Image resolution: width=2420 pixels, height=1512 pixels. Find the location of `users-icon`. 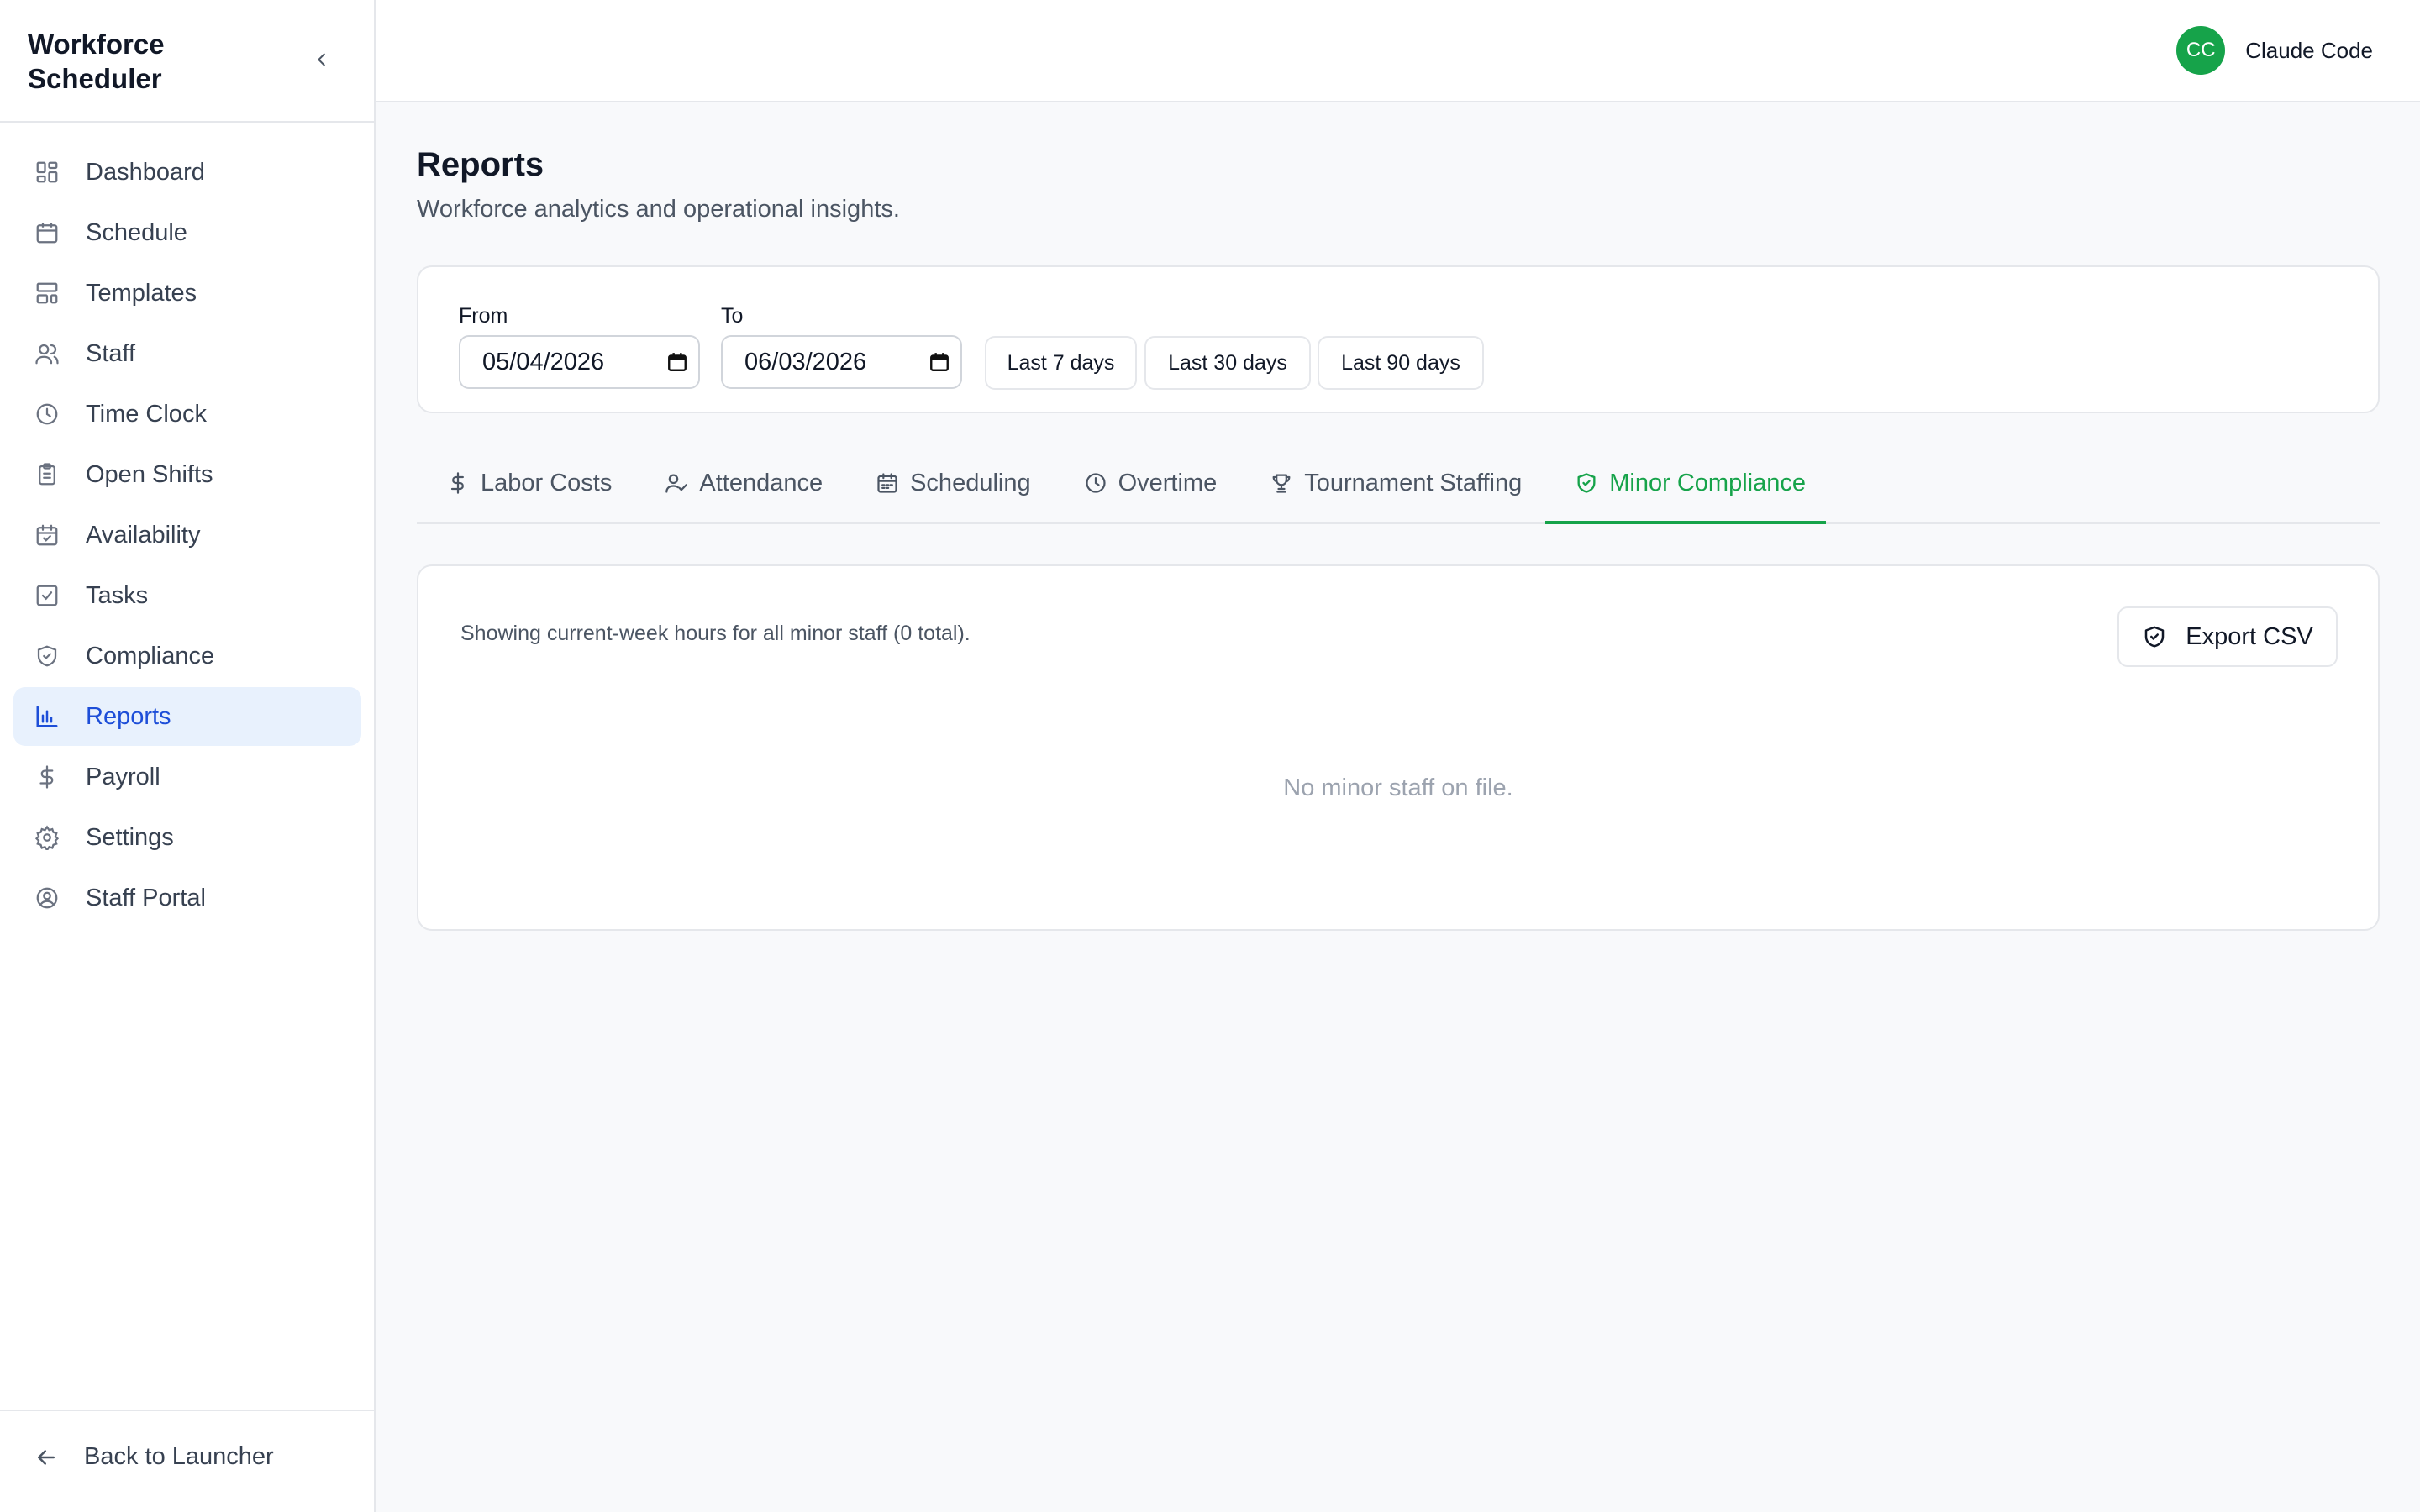

users-icon is located at coordinates (47, 353).